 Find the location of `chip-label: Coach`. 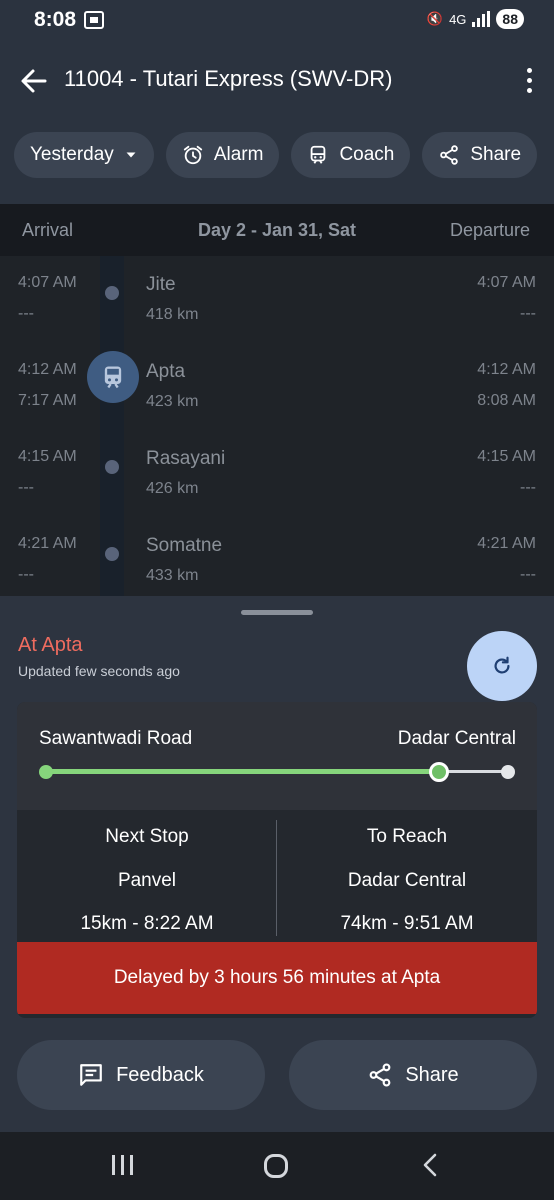

chip-label: Coach is located at coordinates (367, 154).